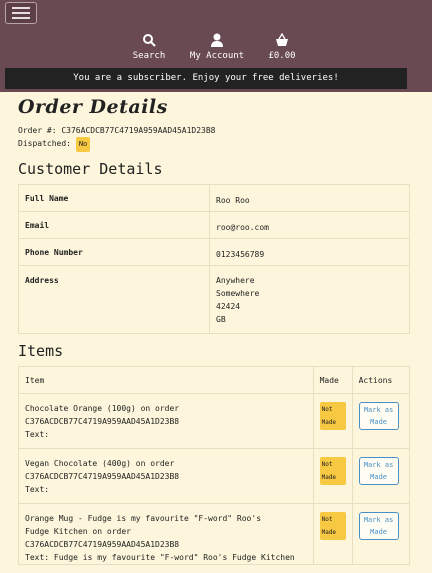  What do you see at coordinates (309, 252) in the screenshot?
I see `phone-value: 0123456789` at bounding box center [309, 252].